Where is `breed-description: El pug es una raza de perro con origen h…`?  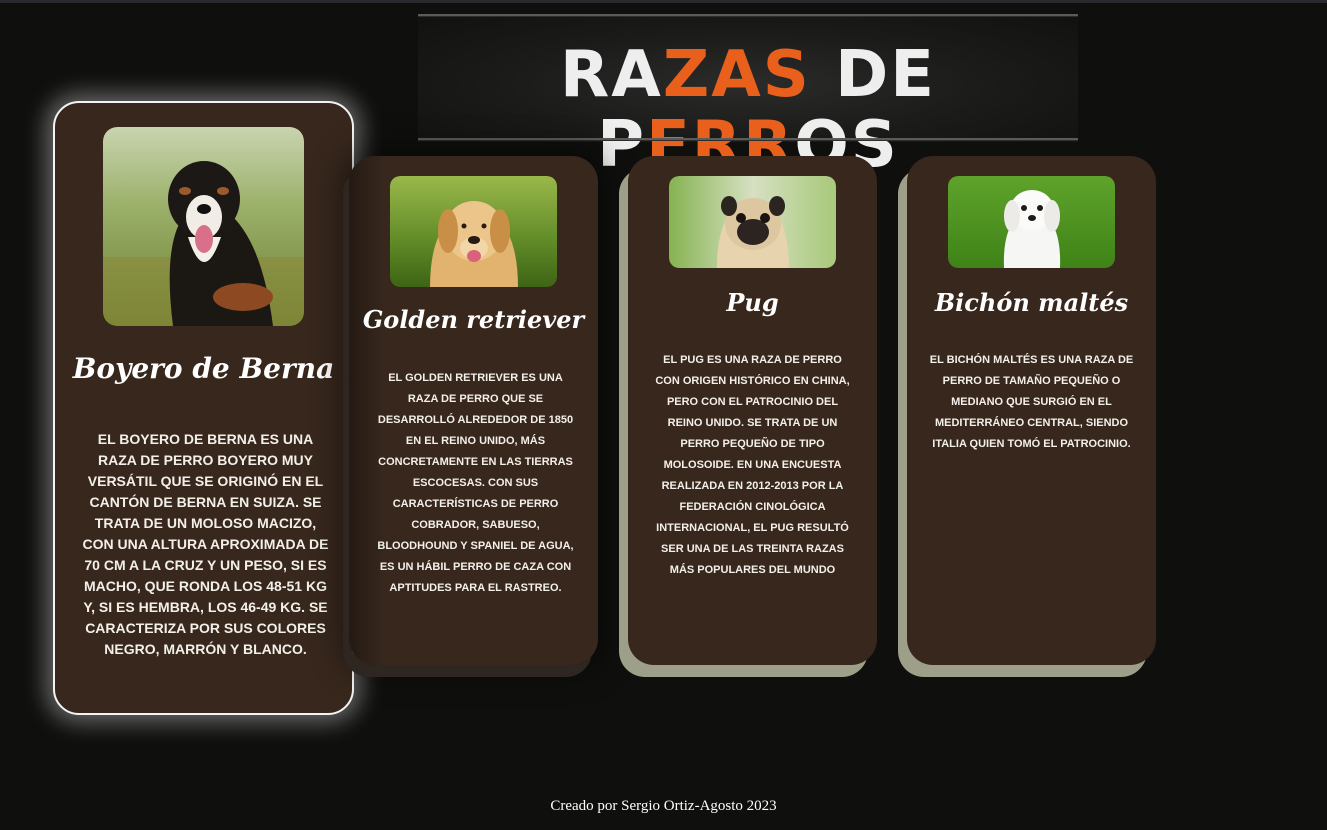
breed-description: El pug es una raza de perro con origen h… is located at coordinates (752, 465).